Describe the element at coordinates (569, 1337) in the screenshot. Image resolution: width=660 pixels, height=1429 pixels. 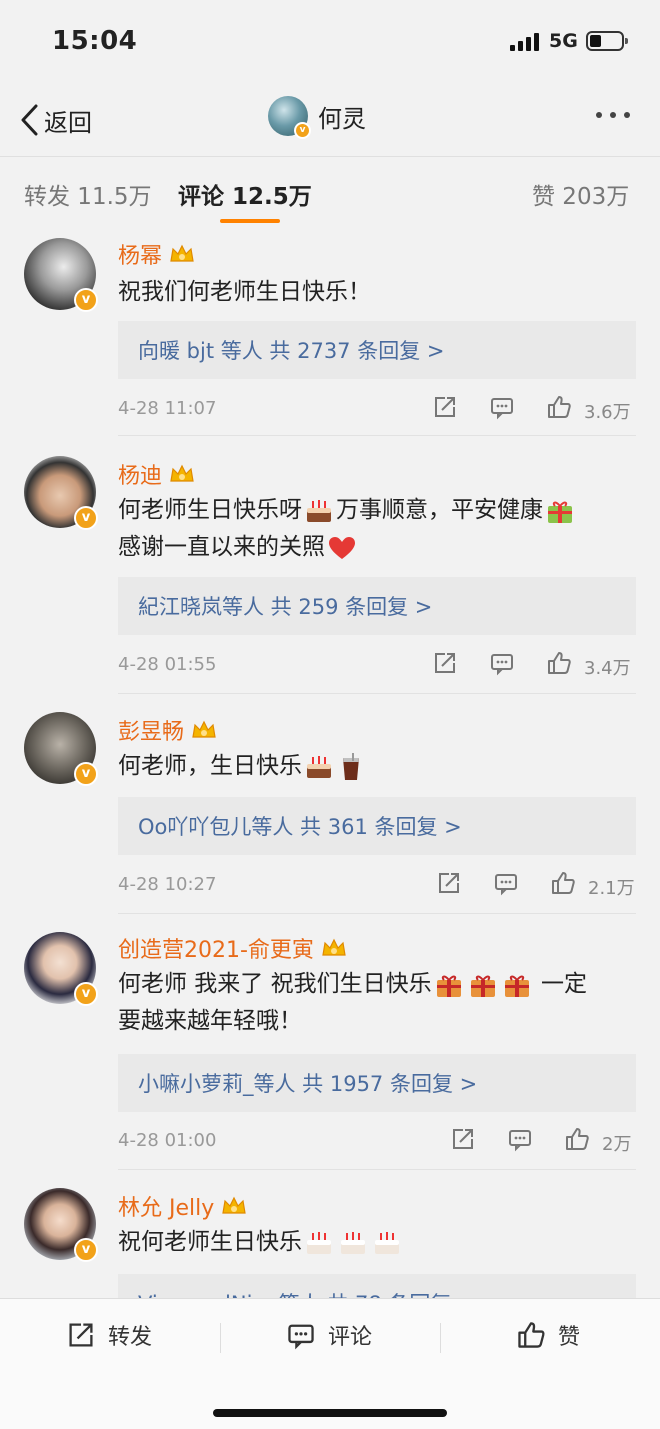
I see `like-label: 赞` at that location.